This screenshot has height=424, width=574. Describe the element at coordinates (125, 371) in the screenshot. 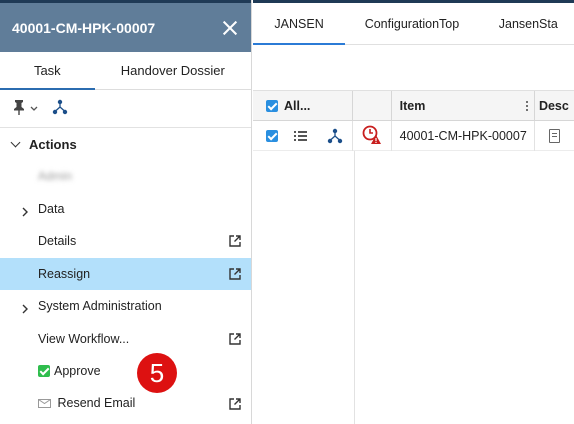

I see `action-item-approve: Approve` at that location.